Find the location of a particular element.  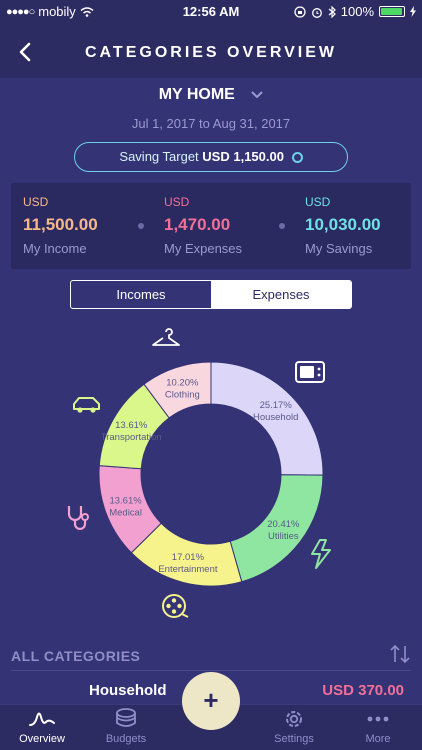

status-right: 100% is located at coordinates (355, 11).